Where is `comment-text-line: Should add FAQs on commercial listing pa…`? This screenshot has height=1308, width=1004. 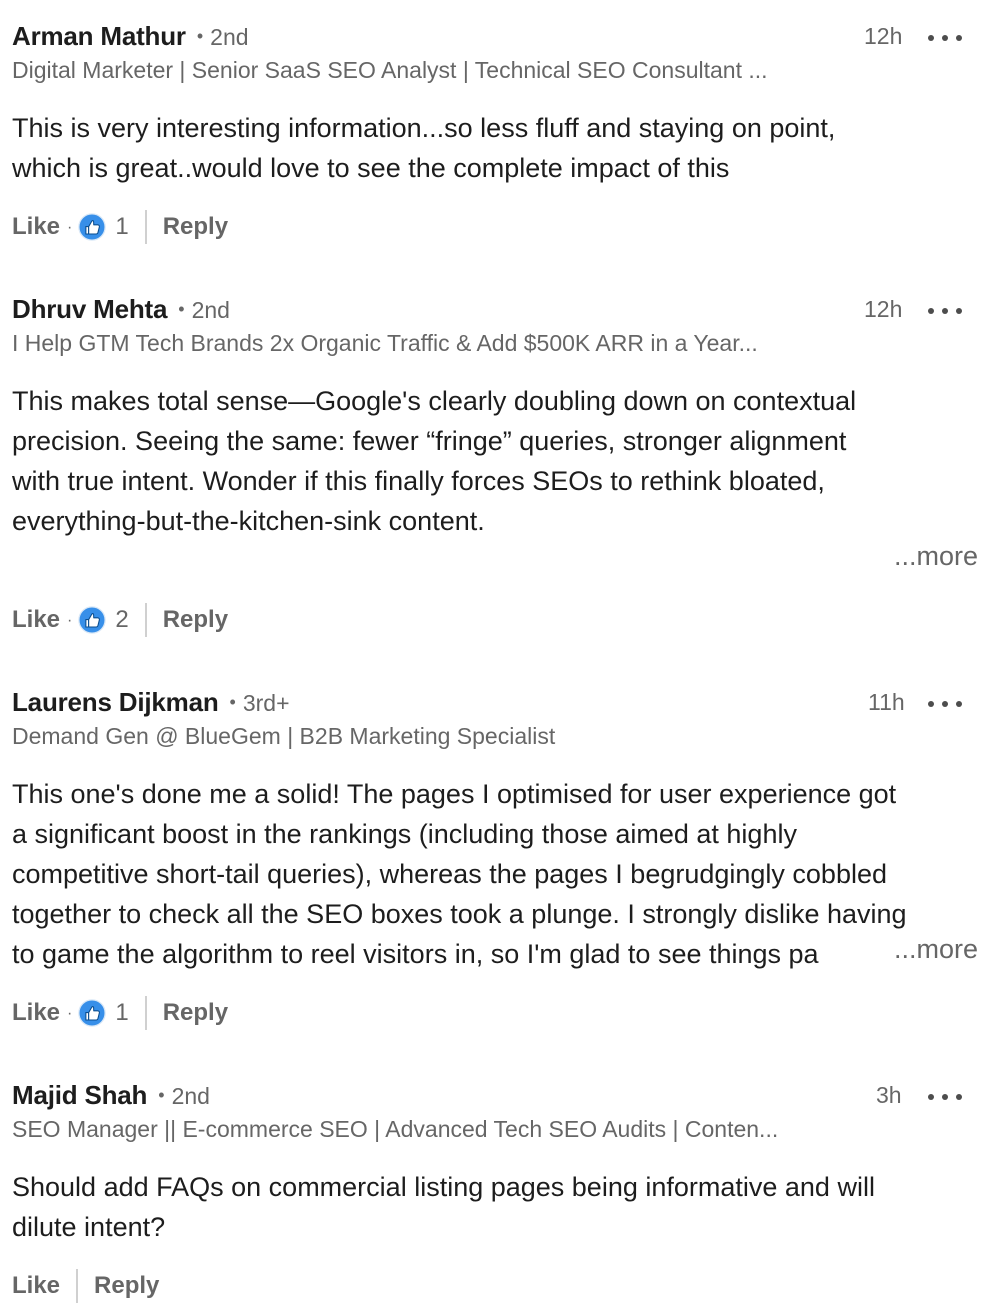 comment-text-line: Should add FAQs on commercial listing pa… is located at coordinates (443, 1187).